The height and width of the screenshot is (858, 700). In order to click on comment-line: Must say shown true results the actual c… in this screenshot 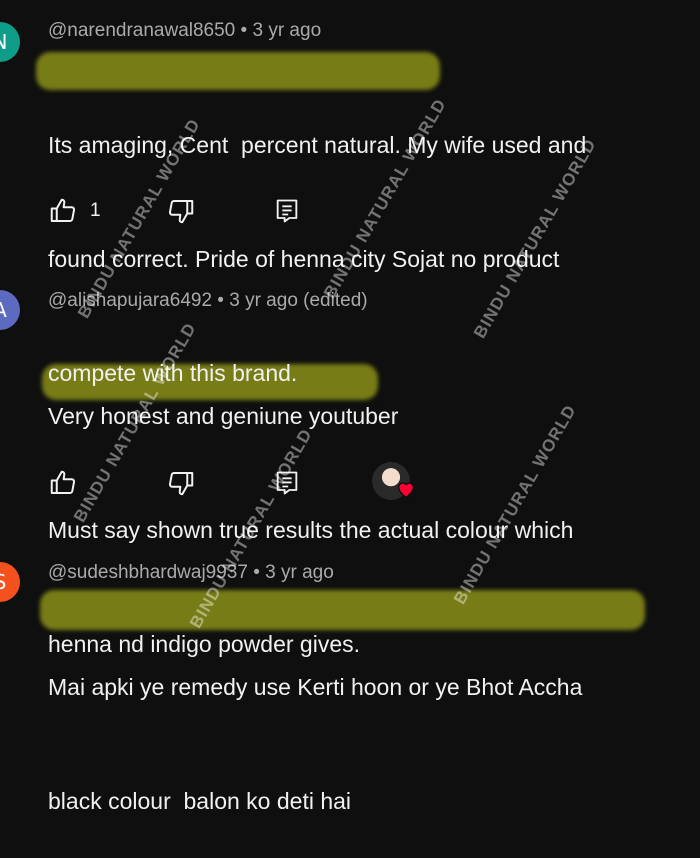, I will do `click(311, 530)`.